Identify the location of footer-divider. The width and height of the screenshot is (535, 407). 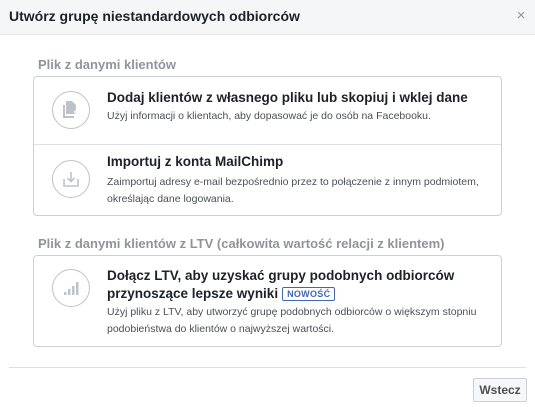
(267, 367).